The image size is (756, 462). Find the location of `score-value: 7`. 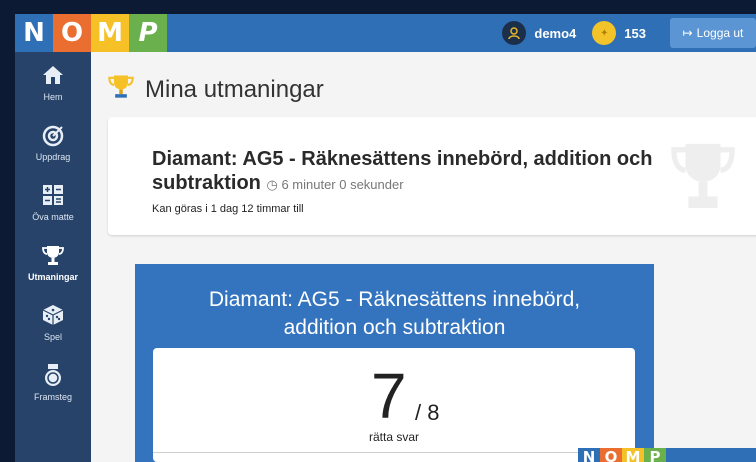

score-value: 7 is located at coordinates (389, 396).